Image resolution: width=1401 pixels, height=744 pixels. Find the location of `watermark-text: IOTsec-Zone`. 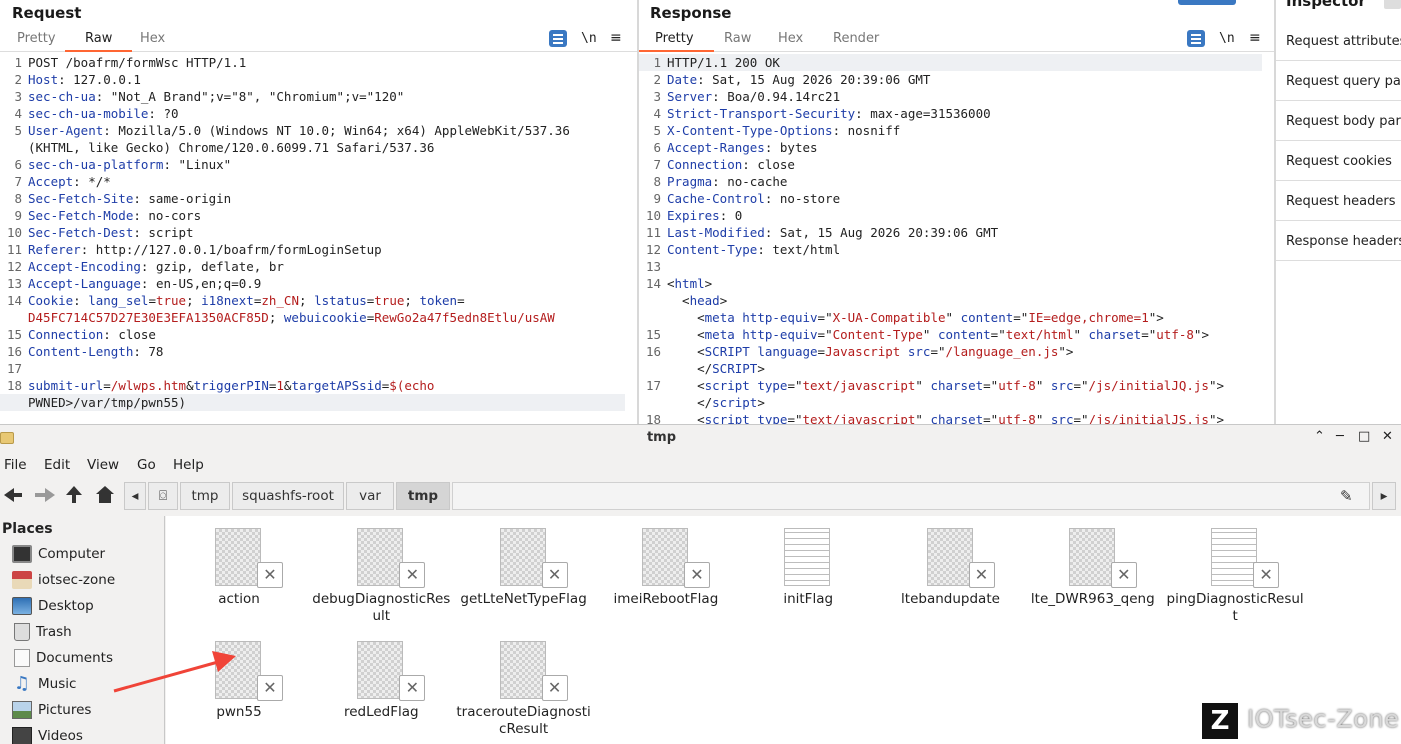

watermark-text: IOTsec-Zone is located at coordinates (1323, 719).